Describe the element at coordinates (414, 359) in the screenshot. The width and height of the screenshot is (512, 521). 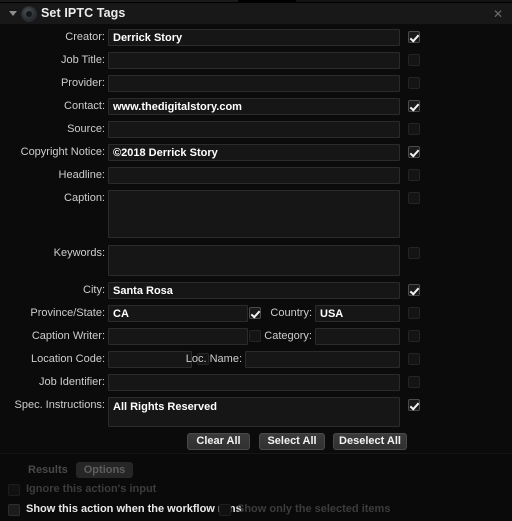
I see `checkbox-loc-name` at that location.